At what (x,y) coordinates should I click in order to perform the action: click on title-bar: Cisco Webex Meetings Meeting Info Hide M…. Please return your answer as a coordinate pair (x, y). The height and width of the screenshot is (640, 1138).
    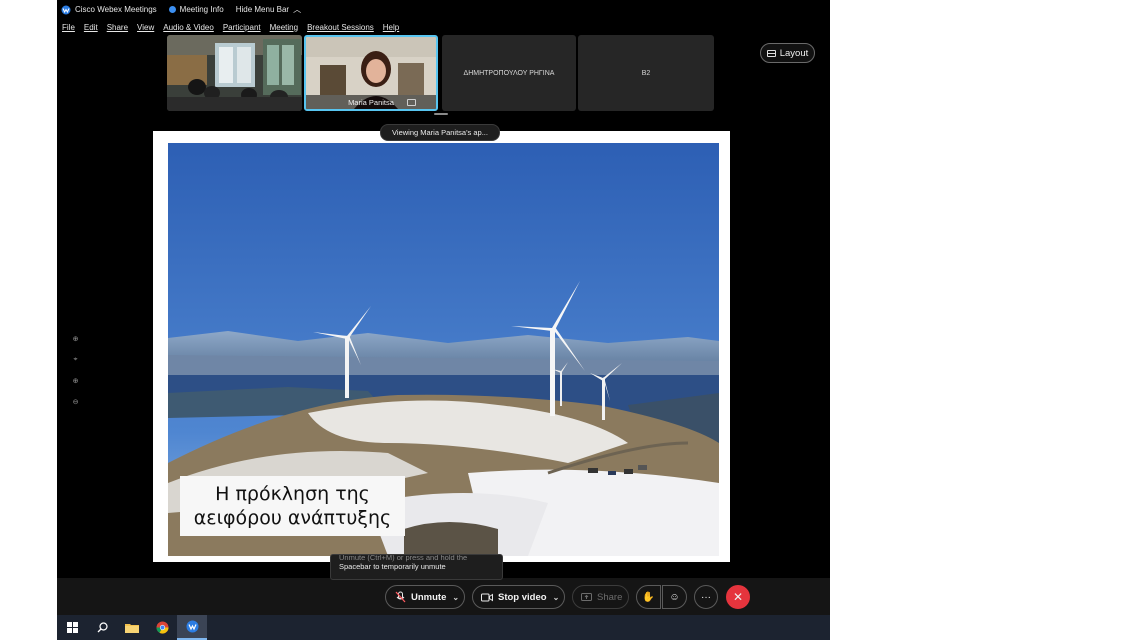
    Looking at the image, I should click on (443, 9).